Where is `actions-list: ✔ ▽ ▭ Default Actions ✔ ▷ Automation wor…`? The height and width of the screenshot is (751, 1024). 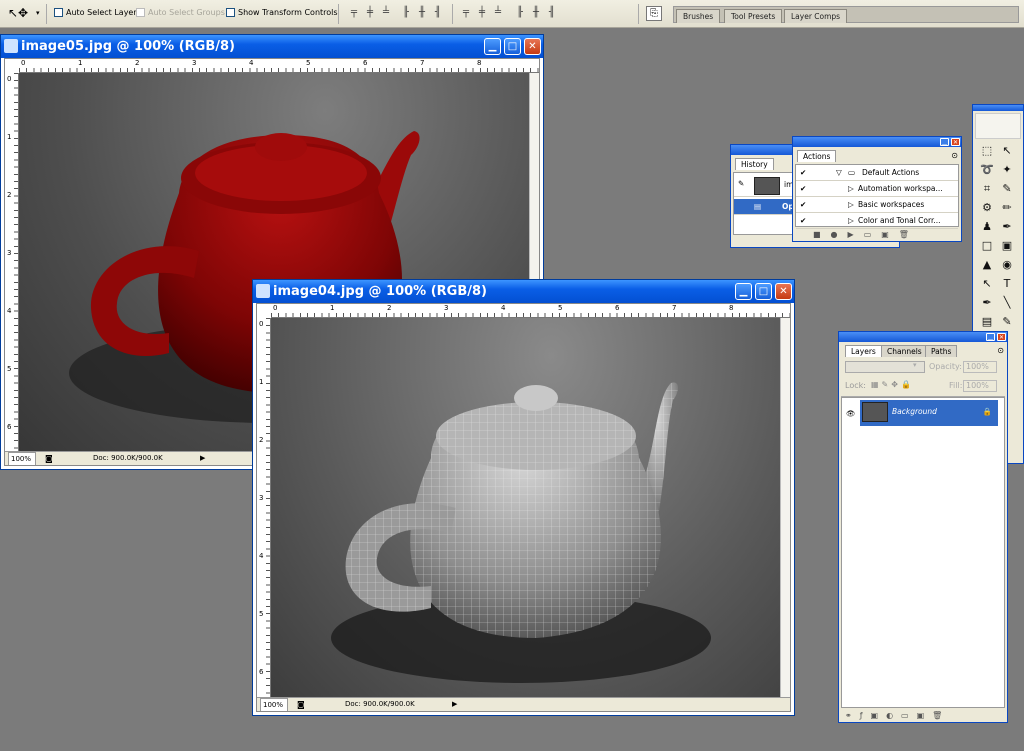 actions-list: ✔ ▽ ▭ Default Actions ✔ ▷ Automation wor… is located at coordinates (877, 196).